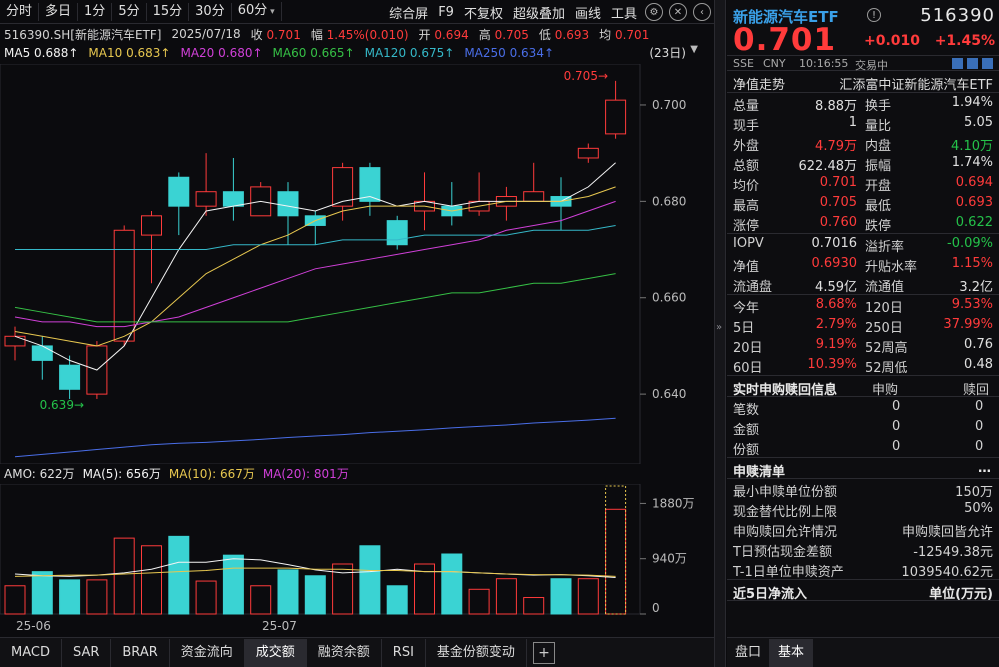  I want to click on indicator-tabs: MACD SAR BRAR 资金流向 成交额 融资余额 RSI 基金份额变动 +, so click(357, 652).